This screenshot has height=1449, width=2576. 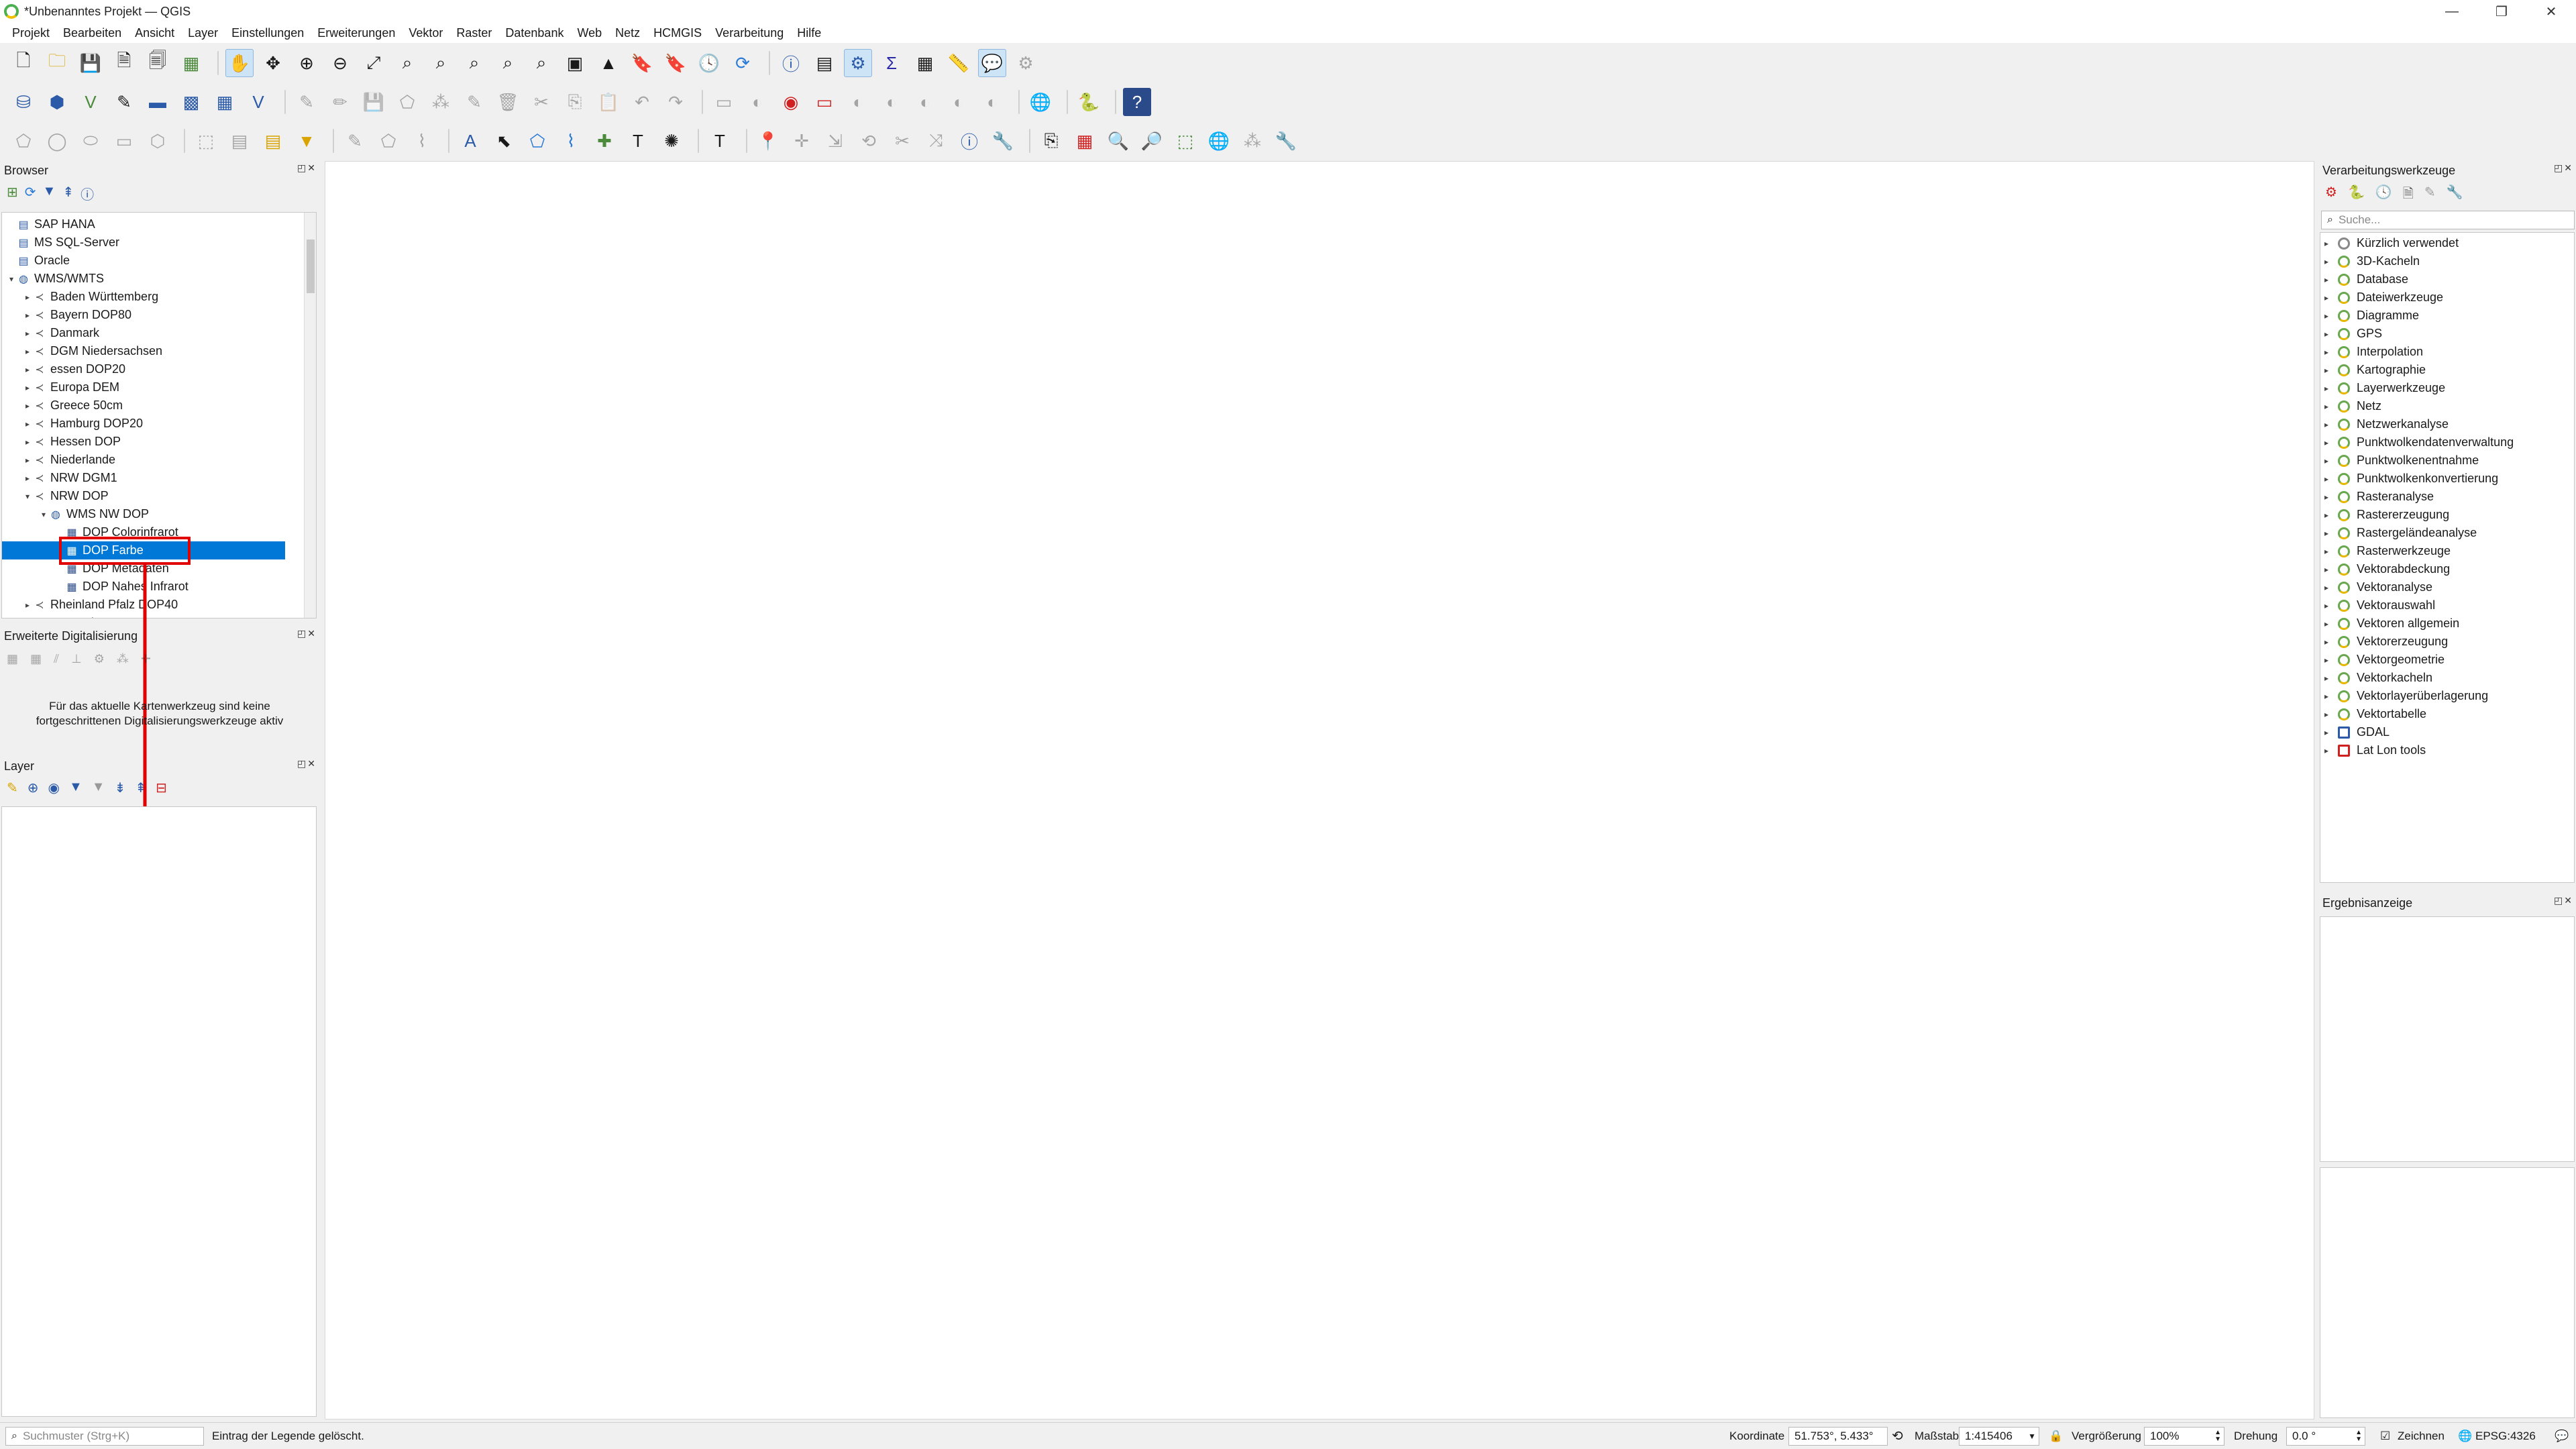 What do you see at coordinates (124, 141) in the screenshot?
I see `add-rectangle-icon: ▭` at bounding box center [124, 141].